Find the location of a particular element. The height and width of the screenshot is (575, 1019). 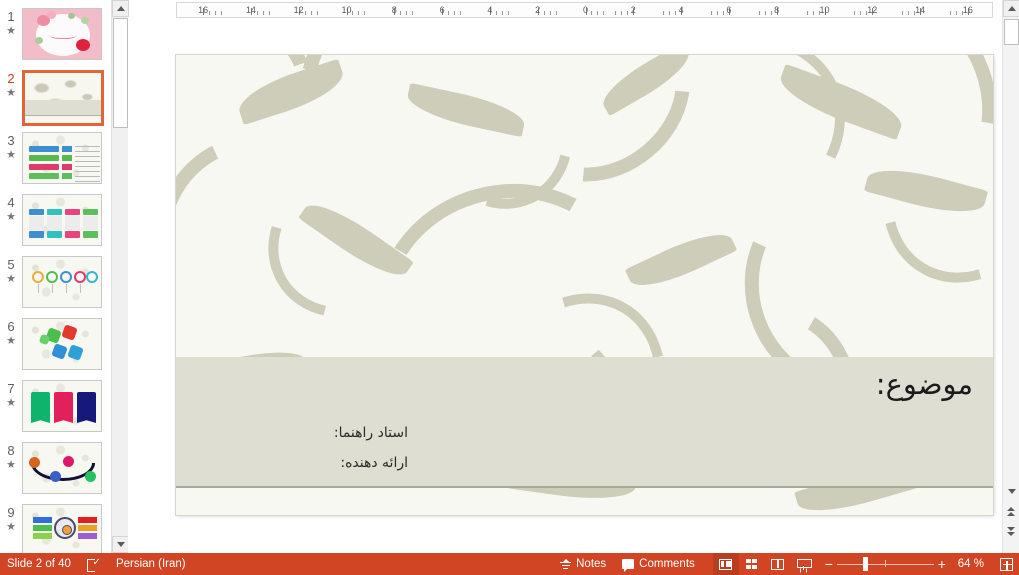

spelling-check-icon is located at coordinates (93, 564).